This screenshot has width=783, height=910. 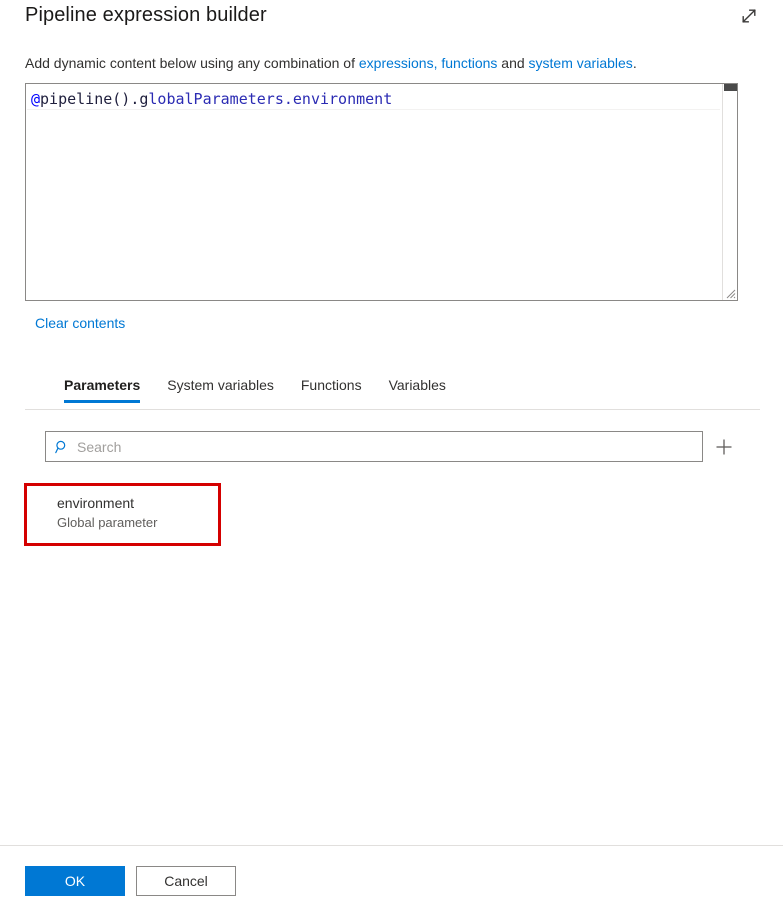 I want to click on ok-button: OK, so click(x=75, y=881).